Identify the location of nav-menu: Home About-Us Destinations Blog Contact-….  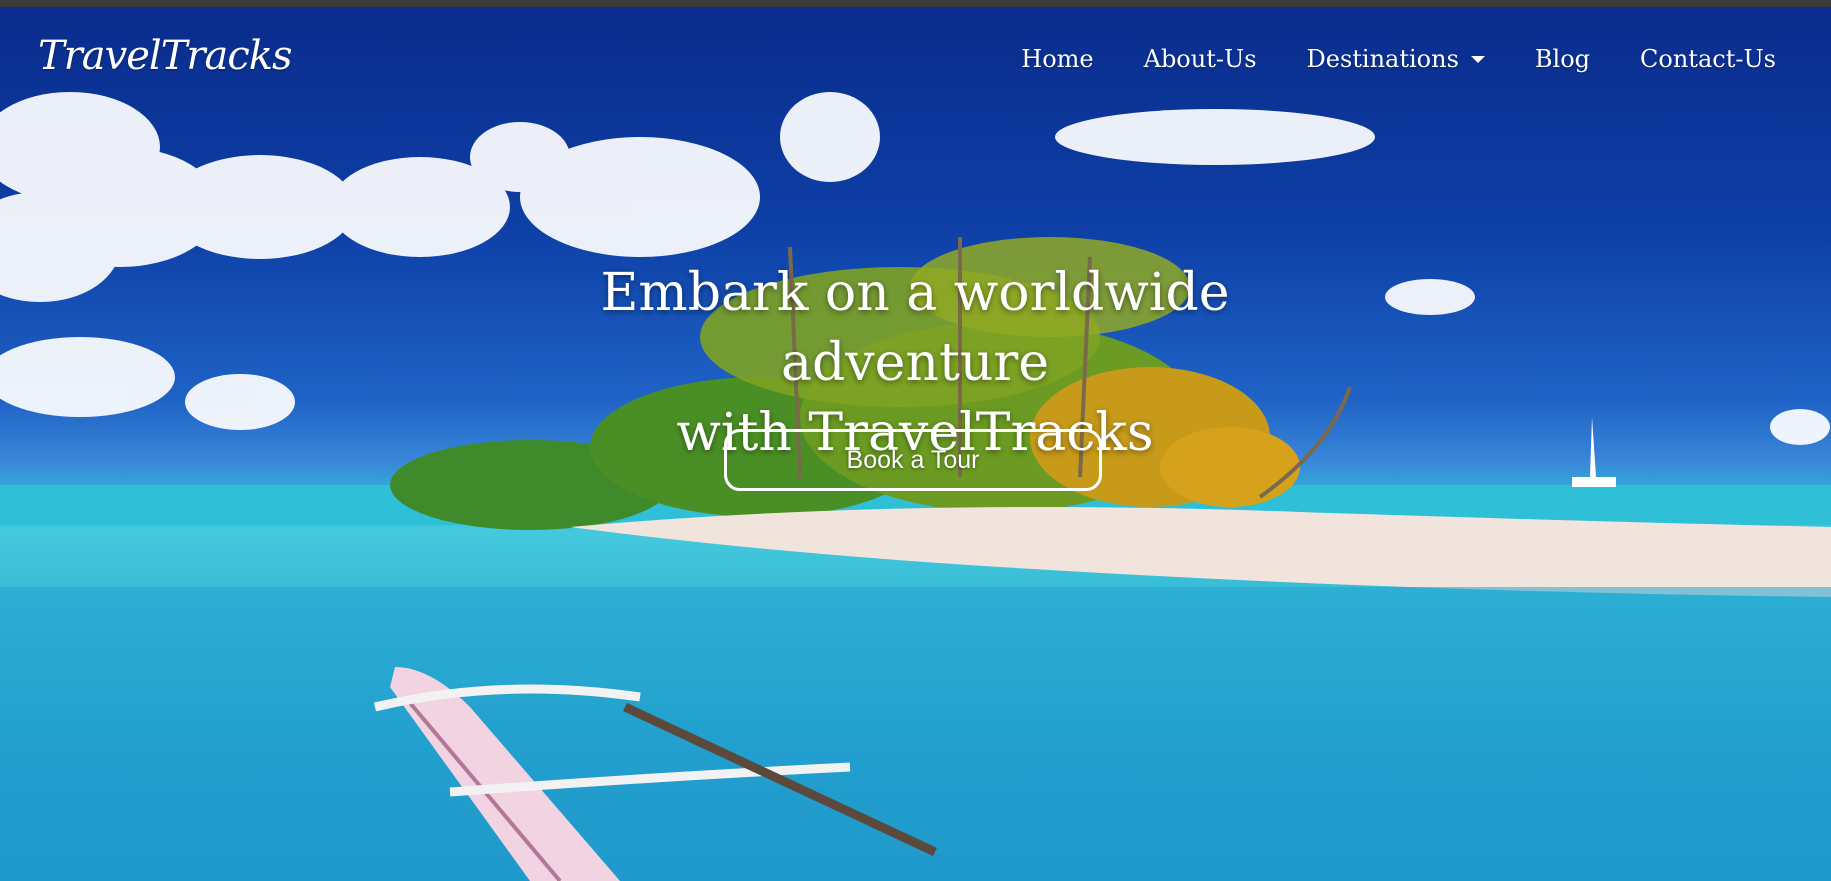
(1386, 59).